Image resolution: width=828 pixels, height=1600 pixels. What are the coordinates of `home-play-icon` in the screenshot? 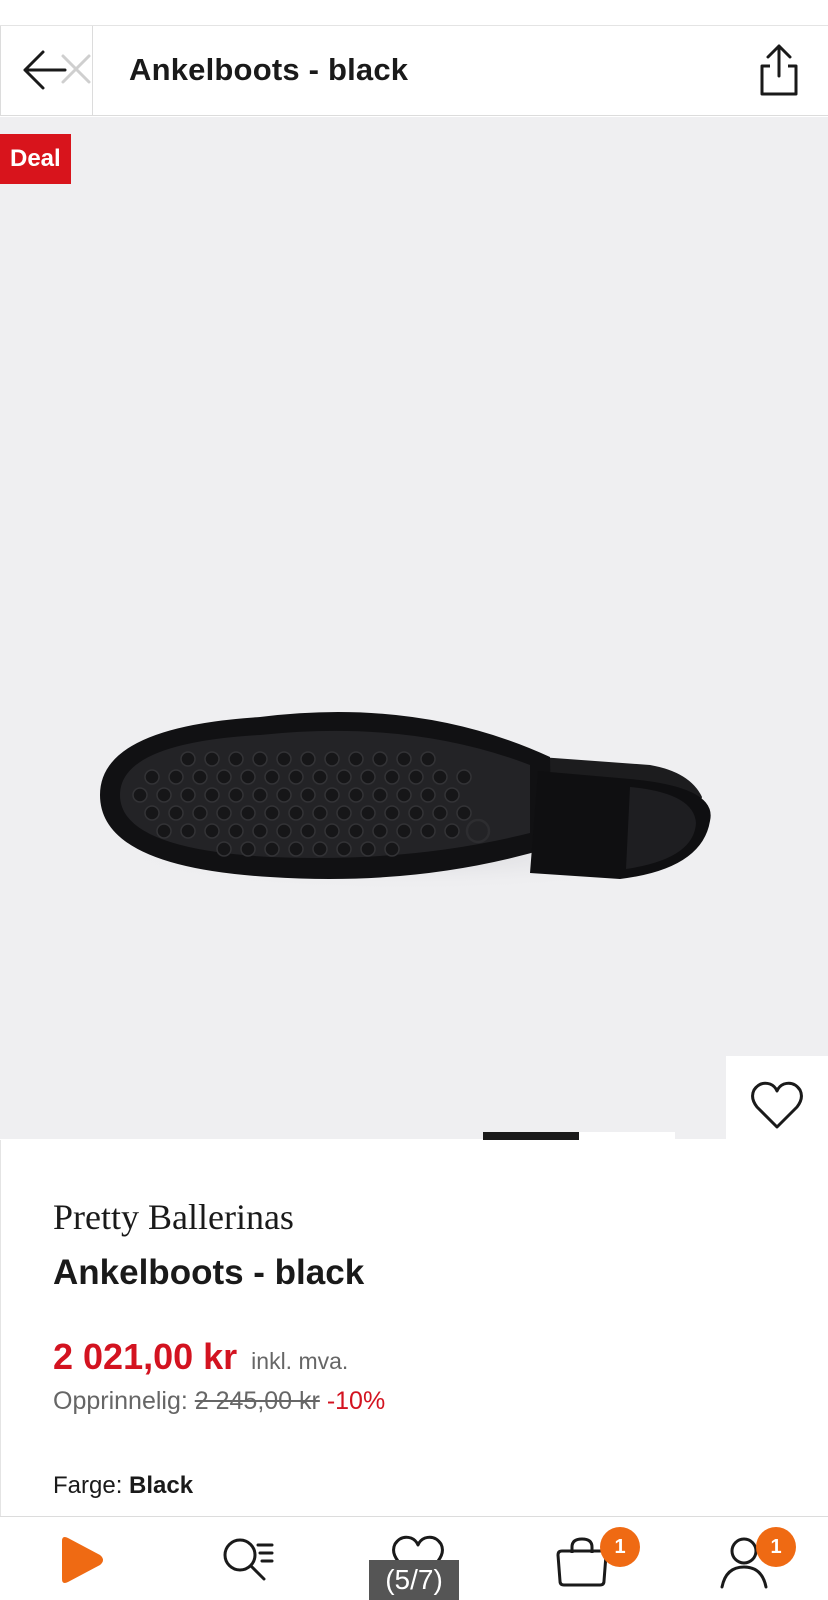 It's located at (82, 1560).